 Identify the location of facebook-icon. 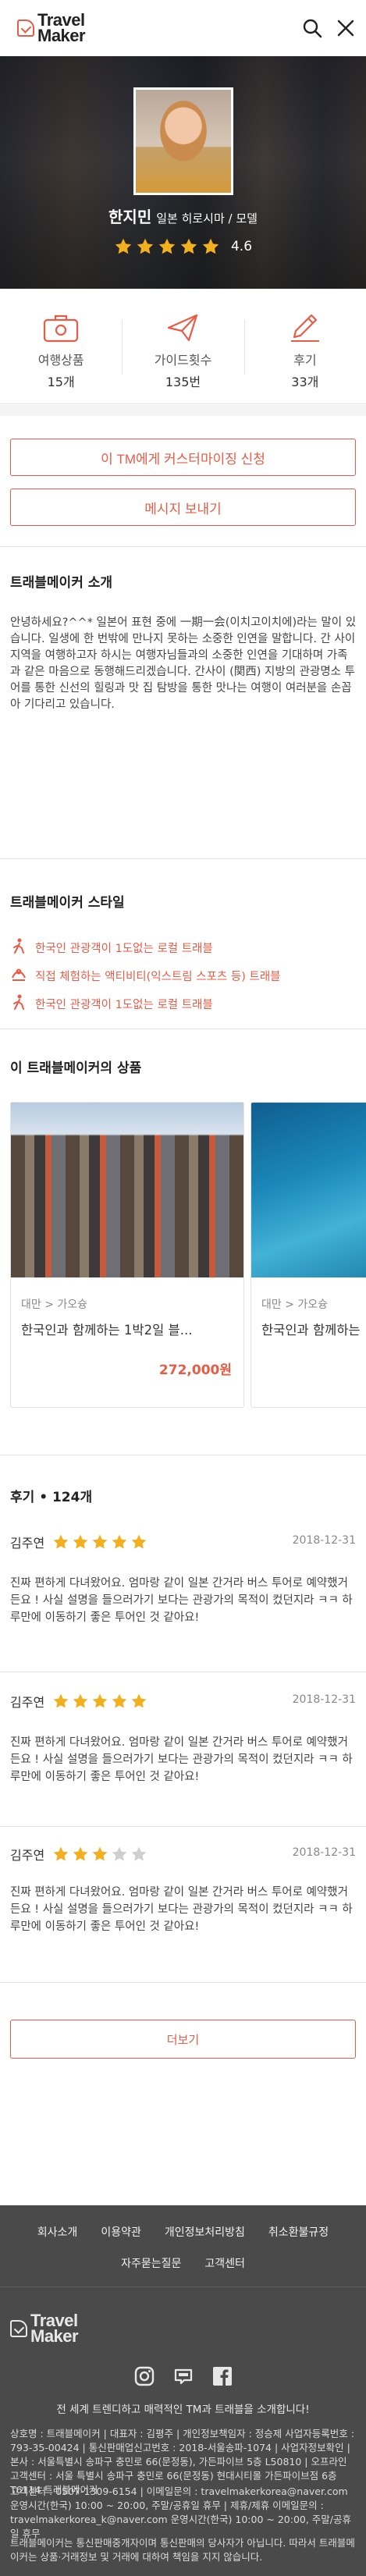
(222, 2376).